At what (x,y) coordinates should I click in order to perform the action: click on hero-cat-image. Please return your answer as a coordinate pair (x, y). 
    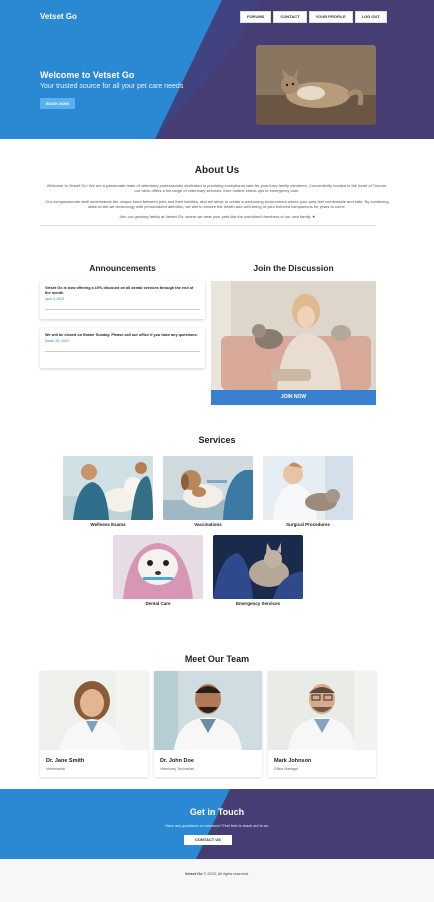
    Looking at the image, I should click on (316, 85).